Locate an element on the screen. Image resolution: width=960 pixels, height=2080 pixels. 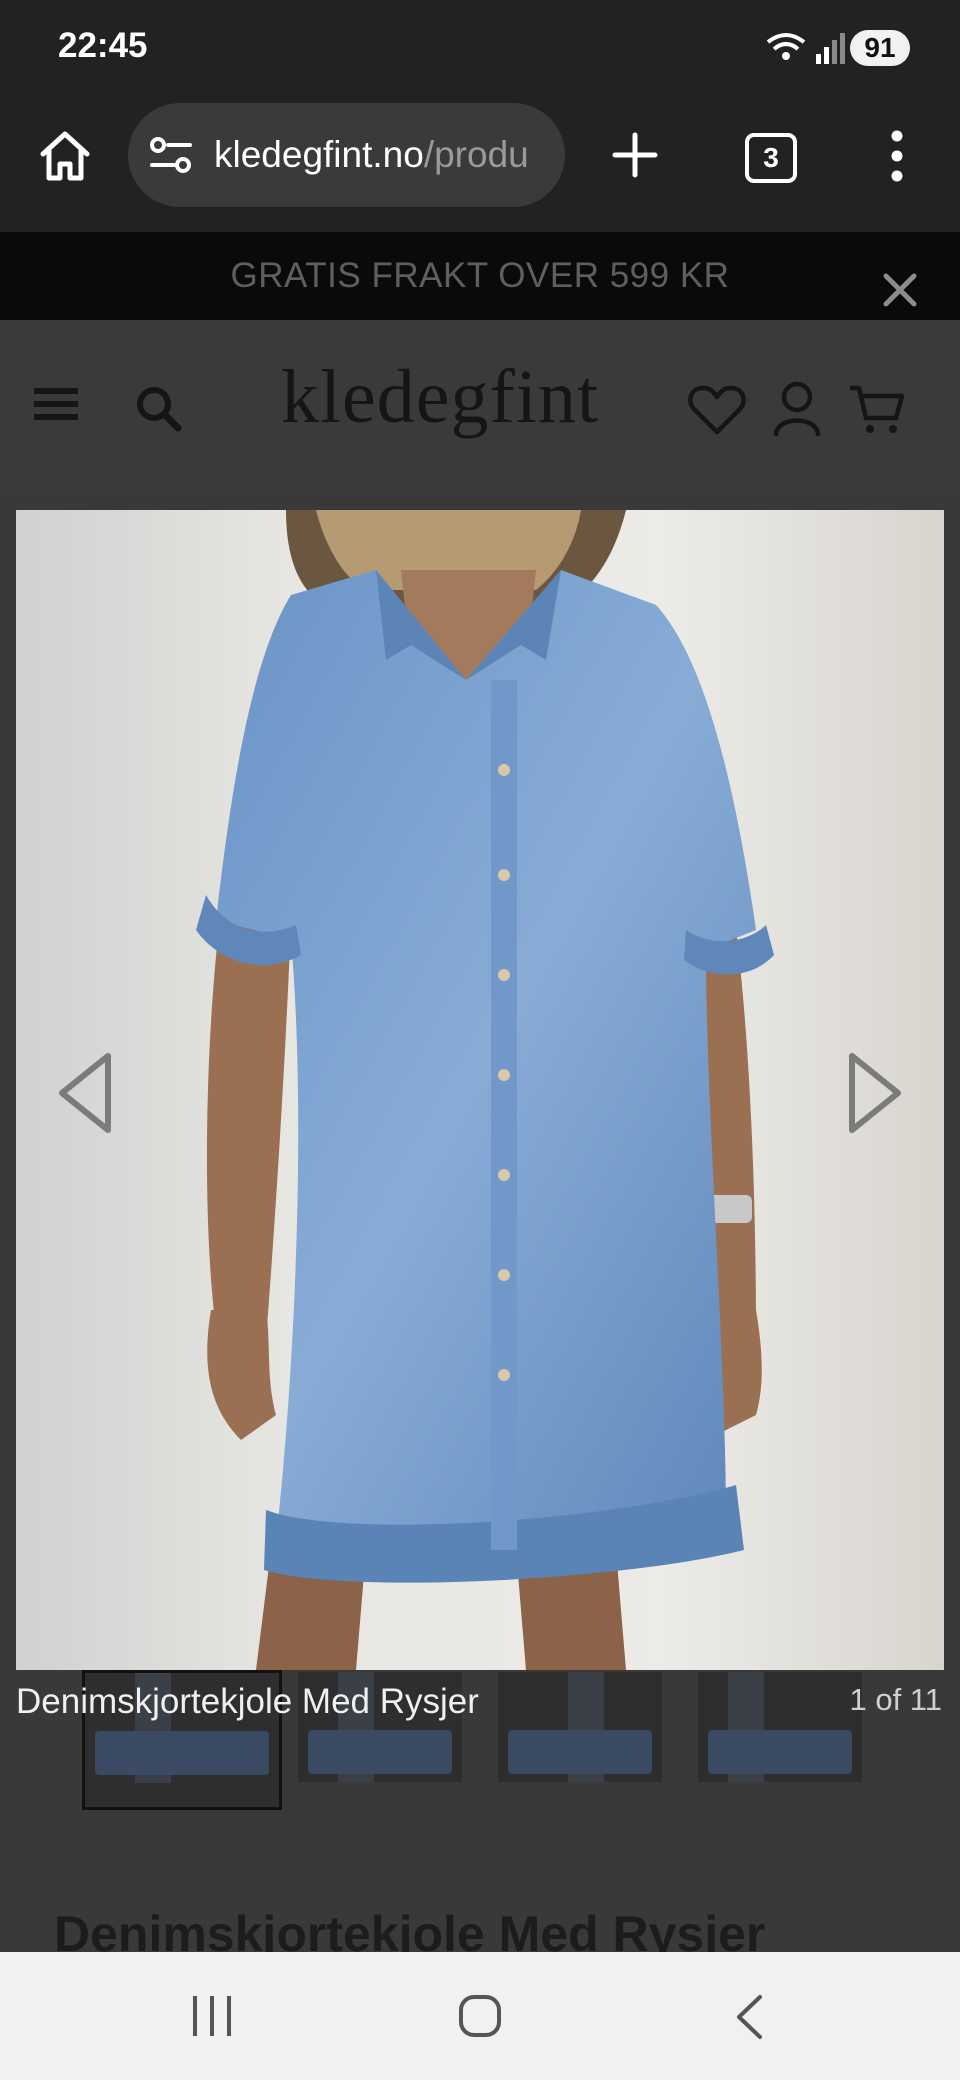
site-logo: kledegfint is located at coordinates (440, 397).